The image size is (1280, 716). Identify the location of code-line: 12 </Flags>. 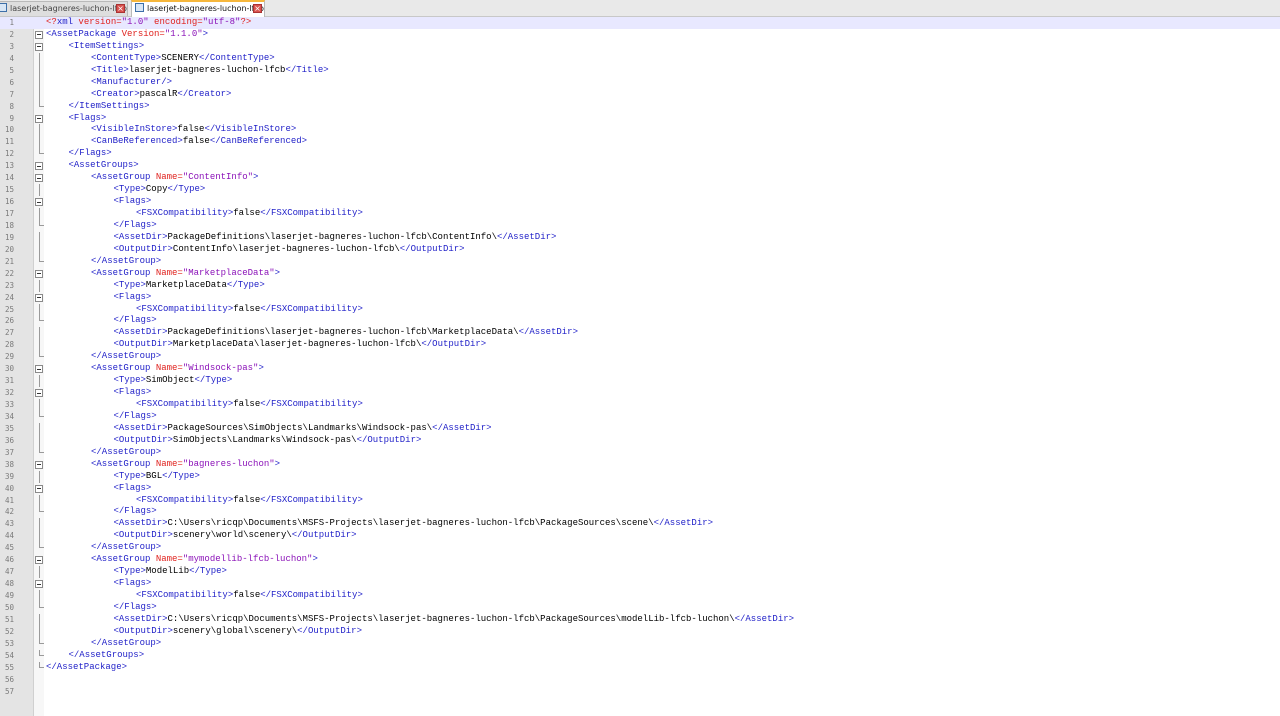
(640, 154).